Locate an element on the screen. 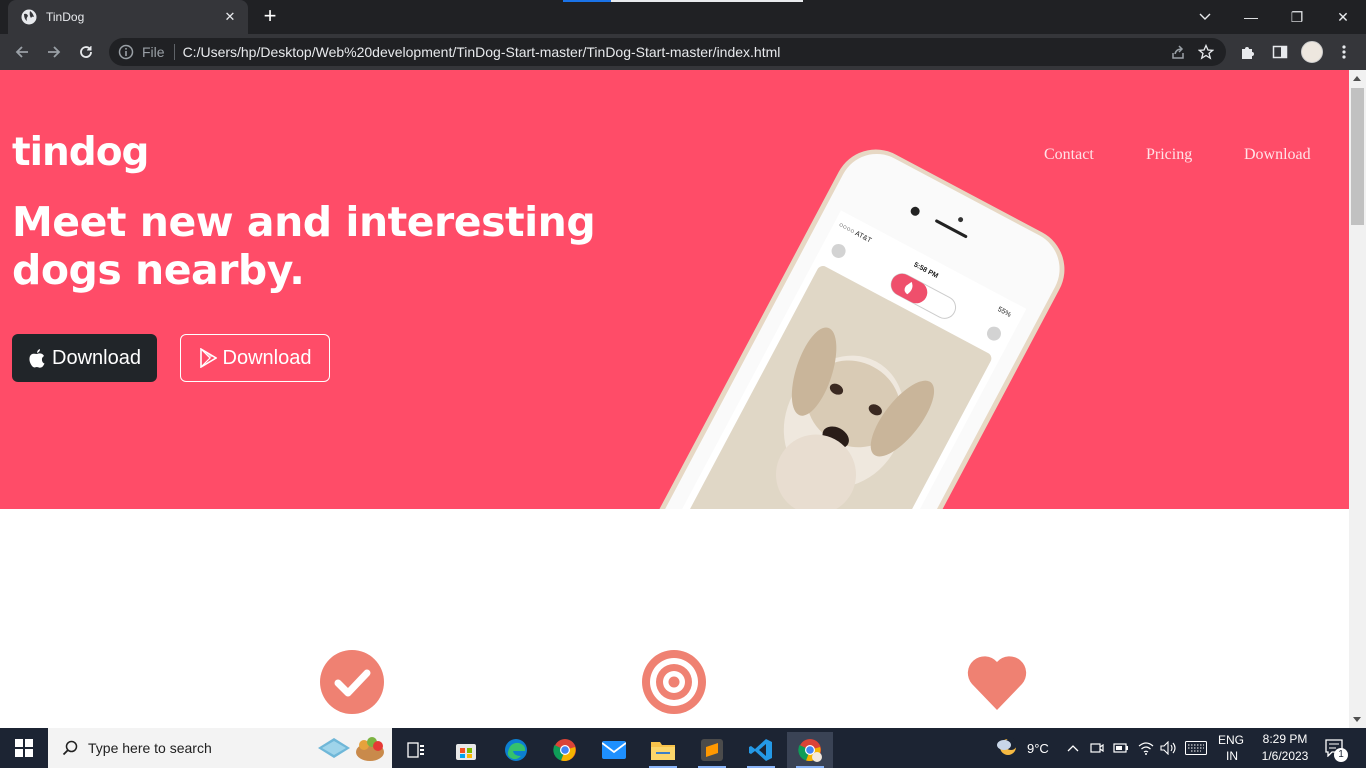 The height and width of the screenshot is (768, 1366). scroll-thumb is located at coordinates (1357, 156).